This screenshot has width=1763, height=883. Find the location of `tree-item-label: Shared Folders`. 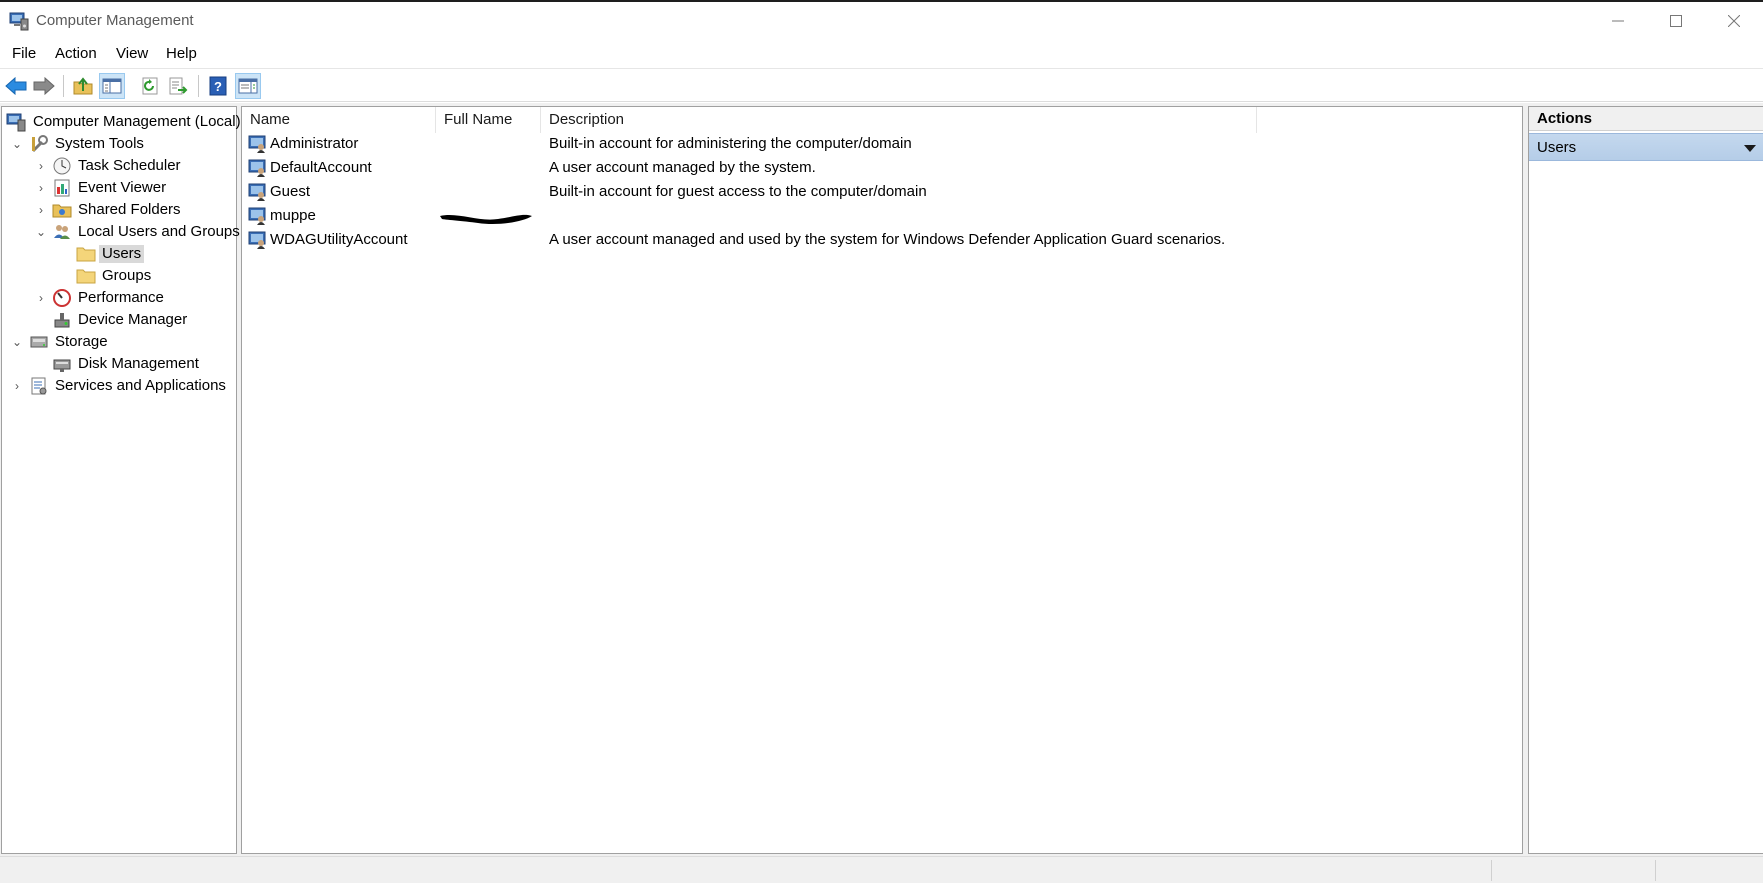

tree-item-label: Shared Folders is located at coordinates (129, 209).